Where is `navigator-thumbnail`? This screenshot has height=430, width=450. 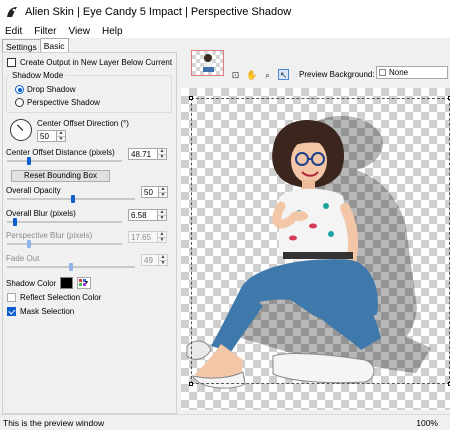 navigator-thumbnail is located at coordinates (207, 63).